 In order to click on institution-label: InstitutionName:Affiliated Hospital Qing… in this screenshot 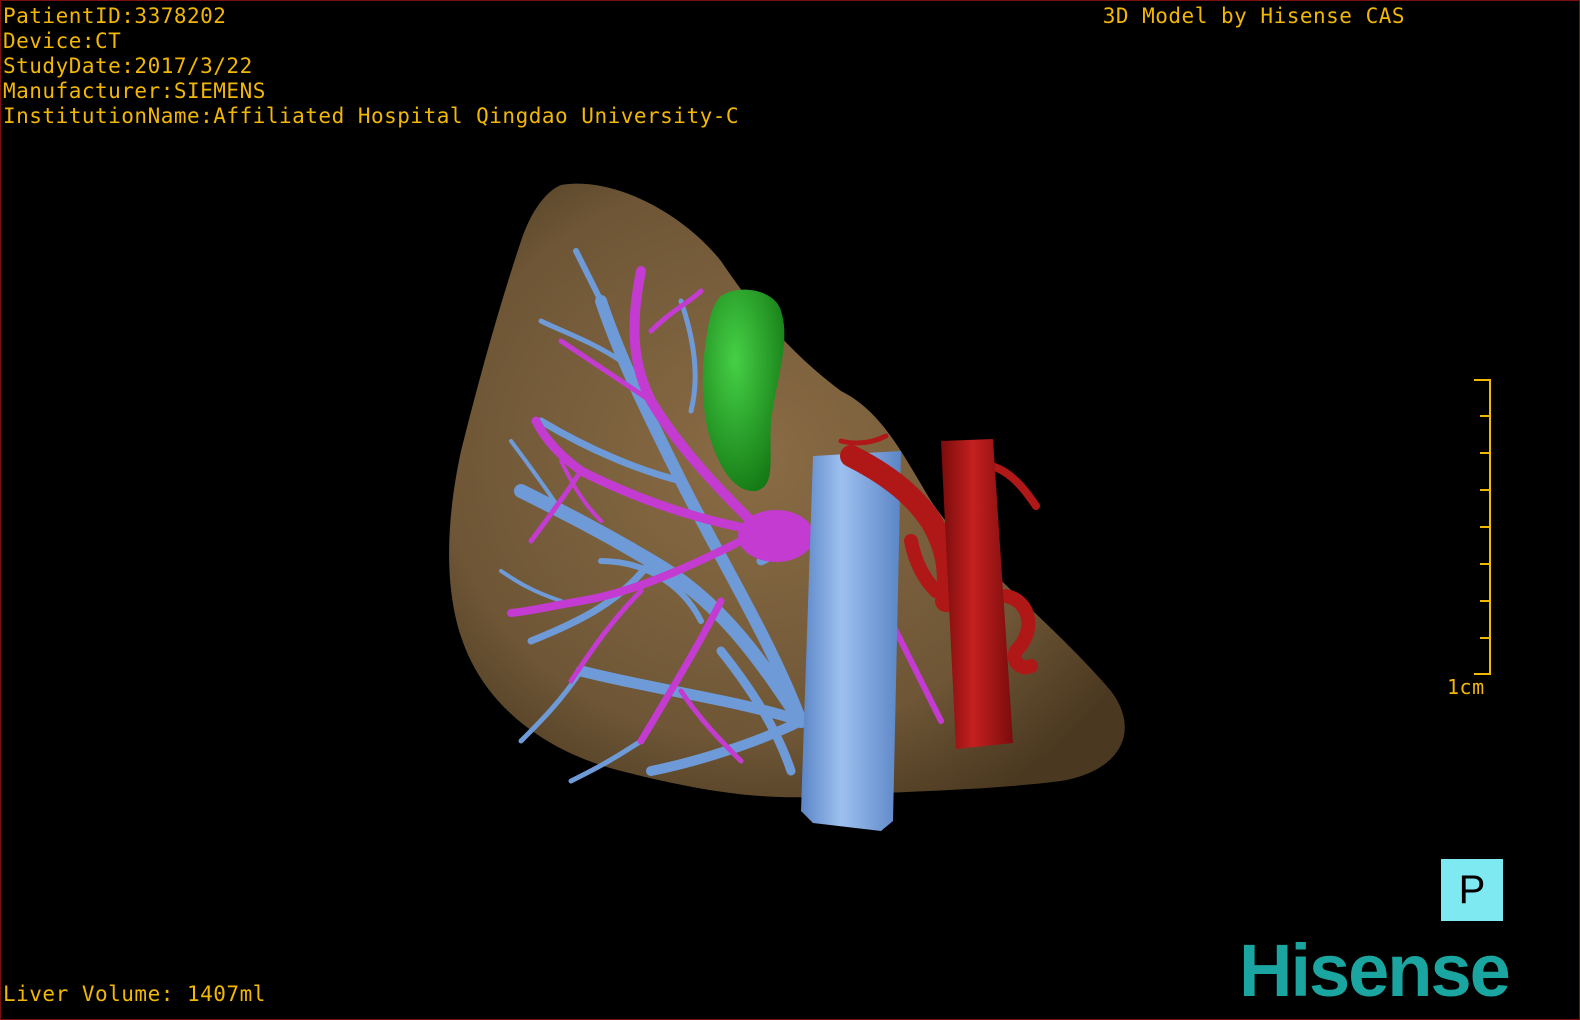, I will do `click(371, 116)`.